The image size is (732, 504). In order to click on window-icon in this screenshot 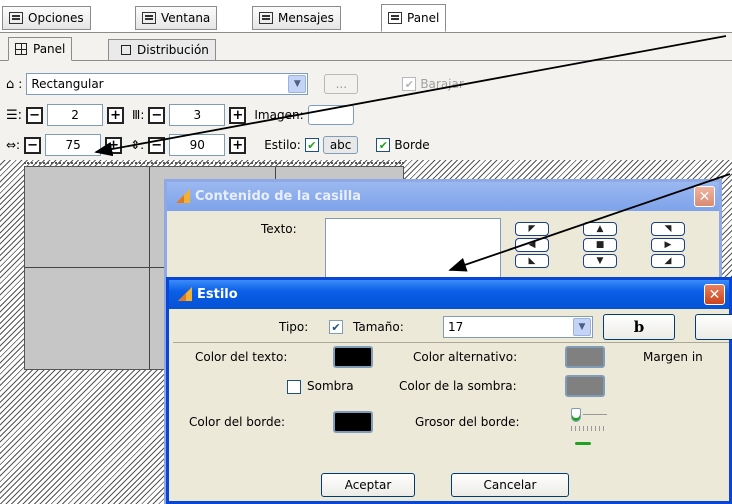, I will do `click(149, 18)`.